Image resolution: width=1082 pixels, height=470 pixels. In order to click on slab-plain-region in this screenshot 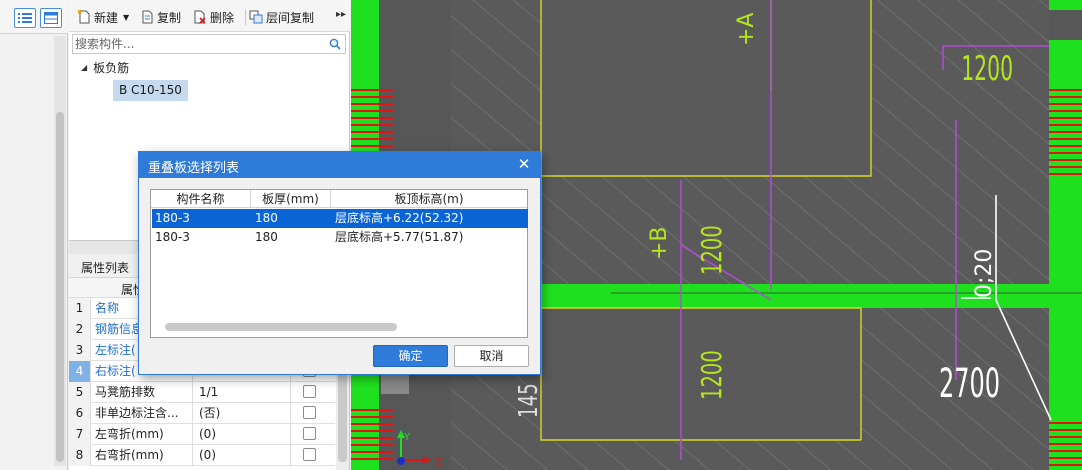, I will do `click(706, 87)`.